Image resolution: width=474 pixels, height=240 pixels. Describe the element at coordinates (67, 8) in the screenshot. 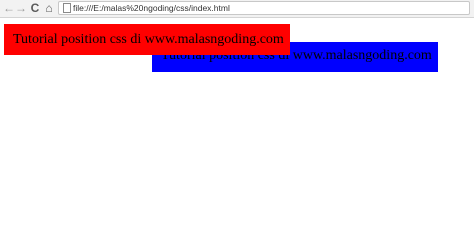

I see `page-icon` at that location.